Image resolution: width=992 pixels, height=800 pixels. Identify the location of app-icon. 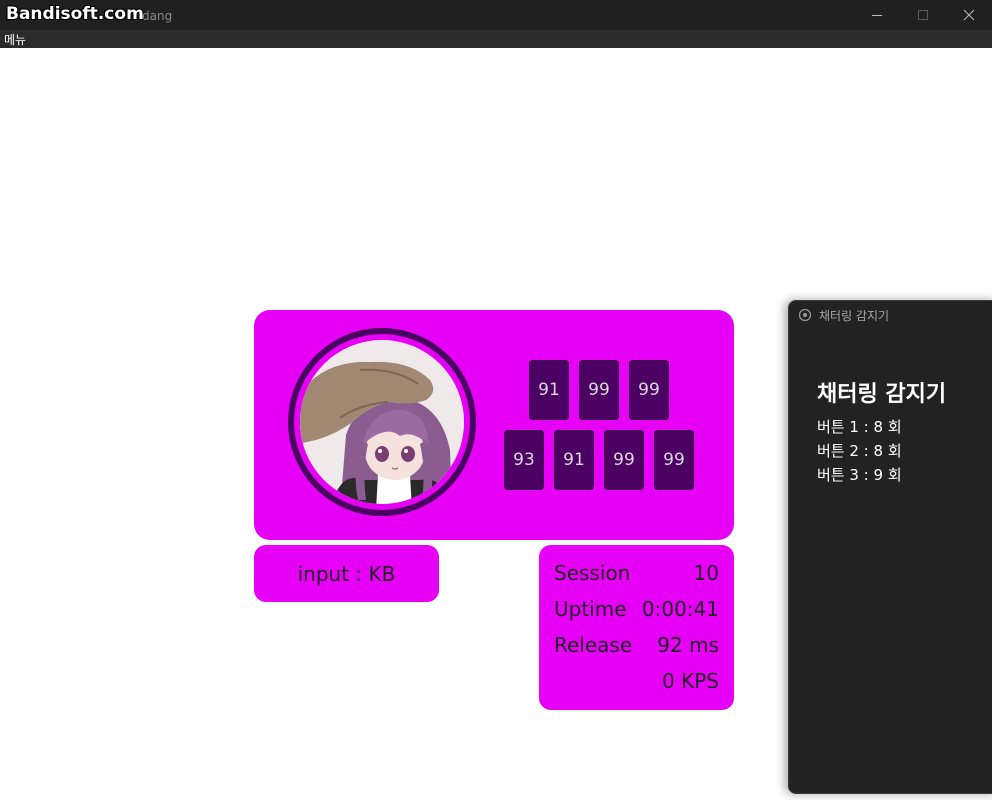
(805, 315).